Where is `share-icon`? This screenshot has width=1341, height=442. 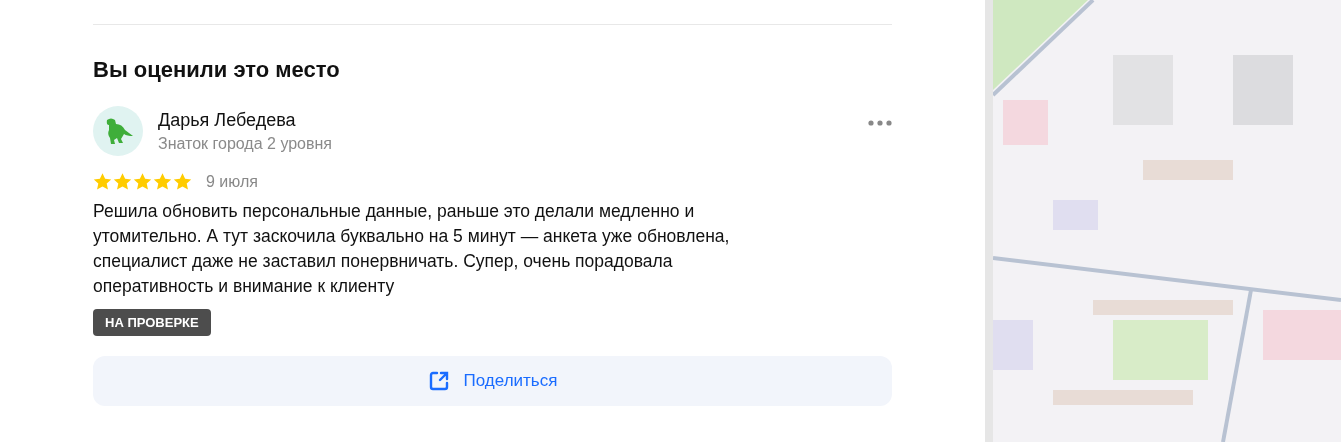
share-icon is located at coordinates (438, 381).